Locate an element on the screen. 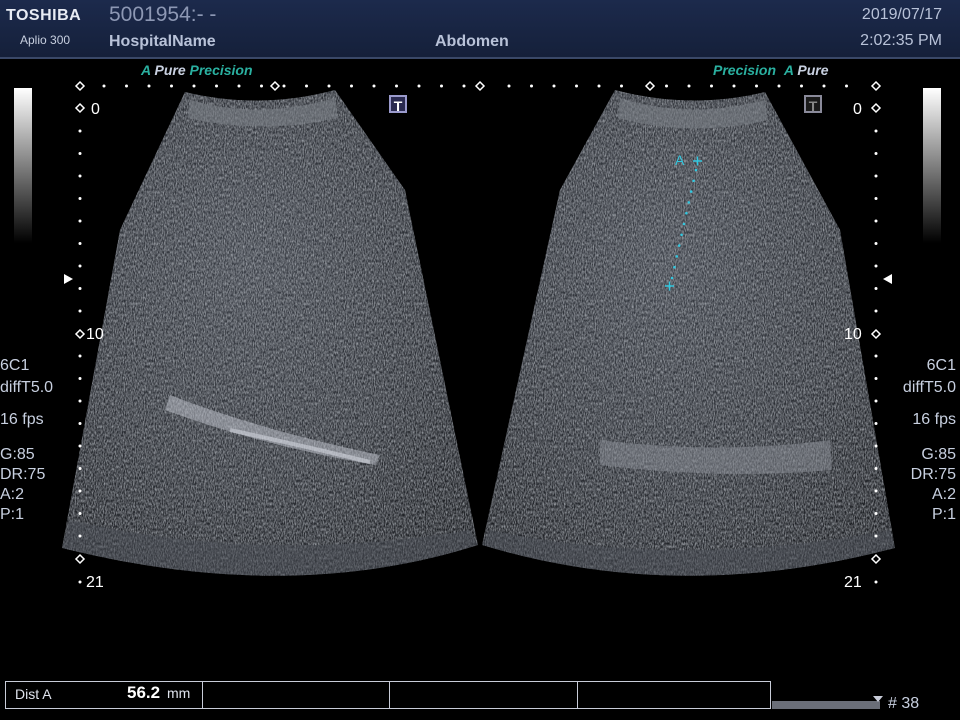 This screenshot has height=720, width=960. frame-number: # 38 is located at coordinates (904, 703).